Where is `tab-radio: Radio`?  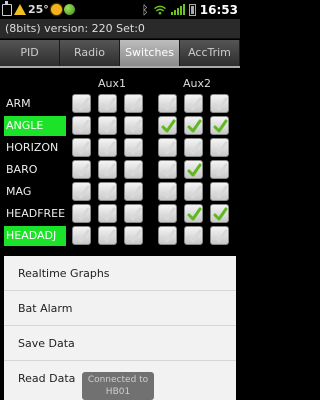 tab-radio: Radio is located at coordinates (90, 53).